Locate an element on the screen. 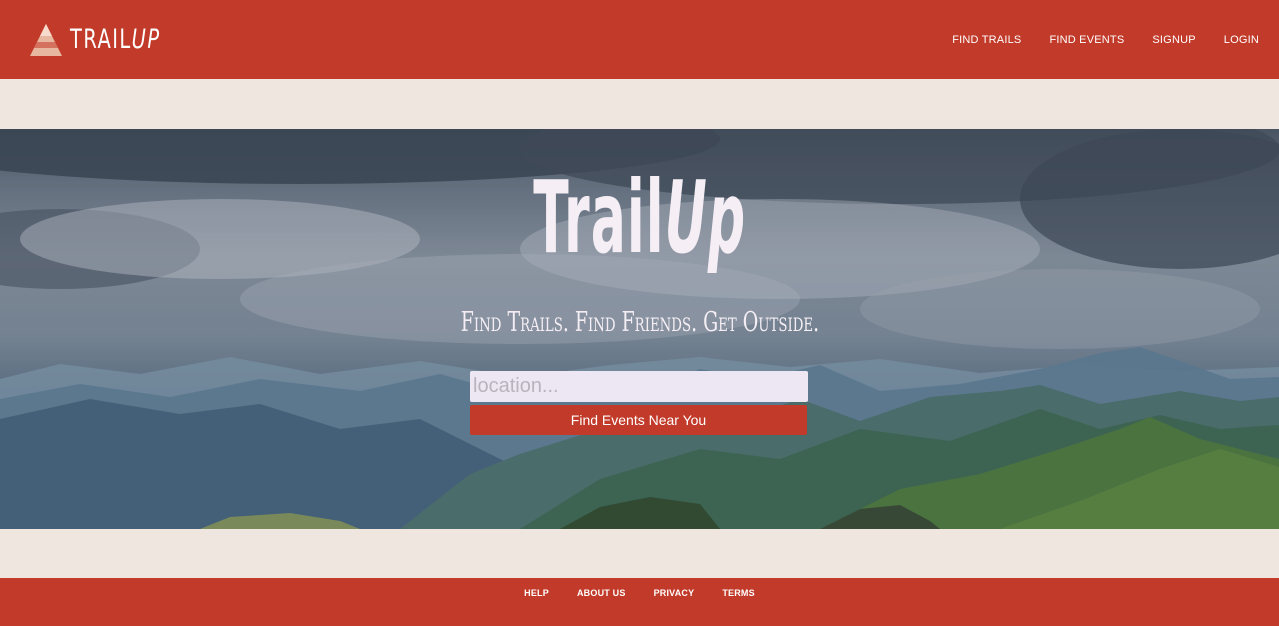 The image size is (1279, 626). find-events-button: Find Events Near You is located at coordinates (638, 420).